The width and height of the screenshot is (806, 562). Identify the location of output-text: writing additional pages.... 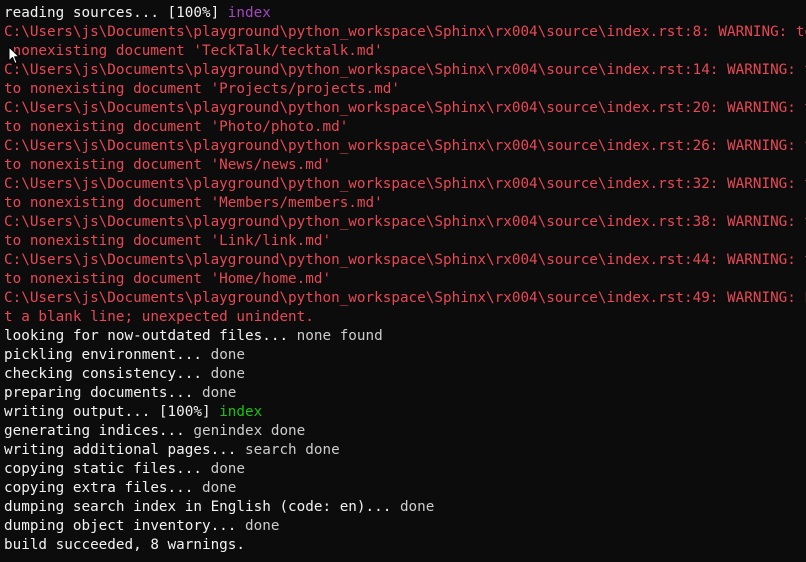
(125, 450).